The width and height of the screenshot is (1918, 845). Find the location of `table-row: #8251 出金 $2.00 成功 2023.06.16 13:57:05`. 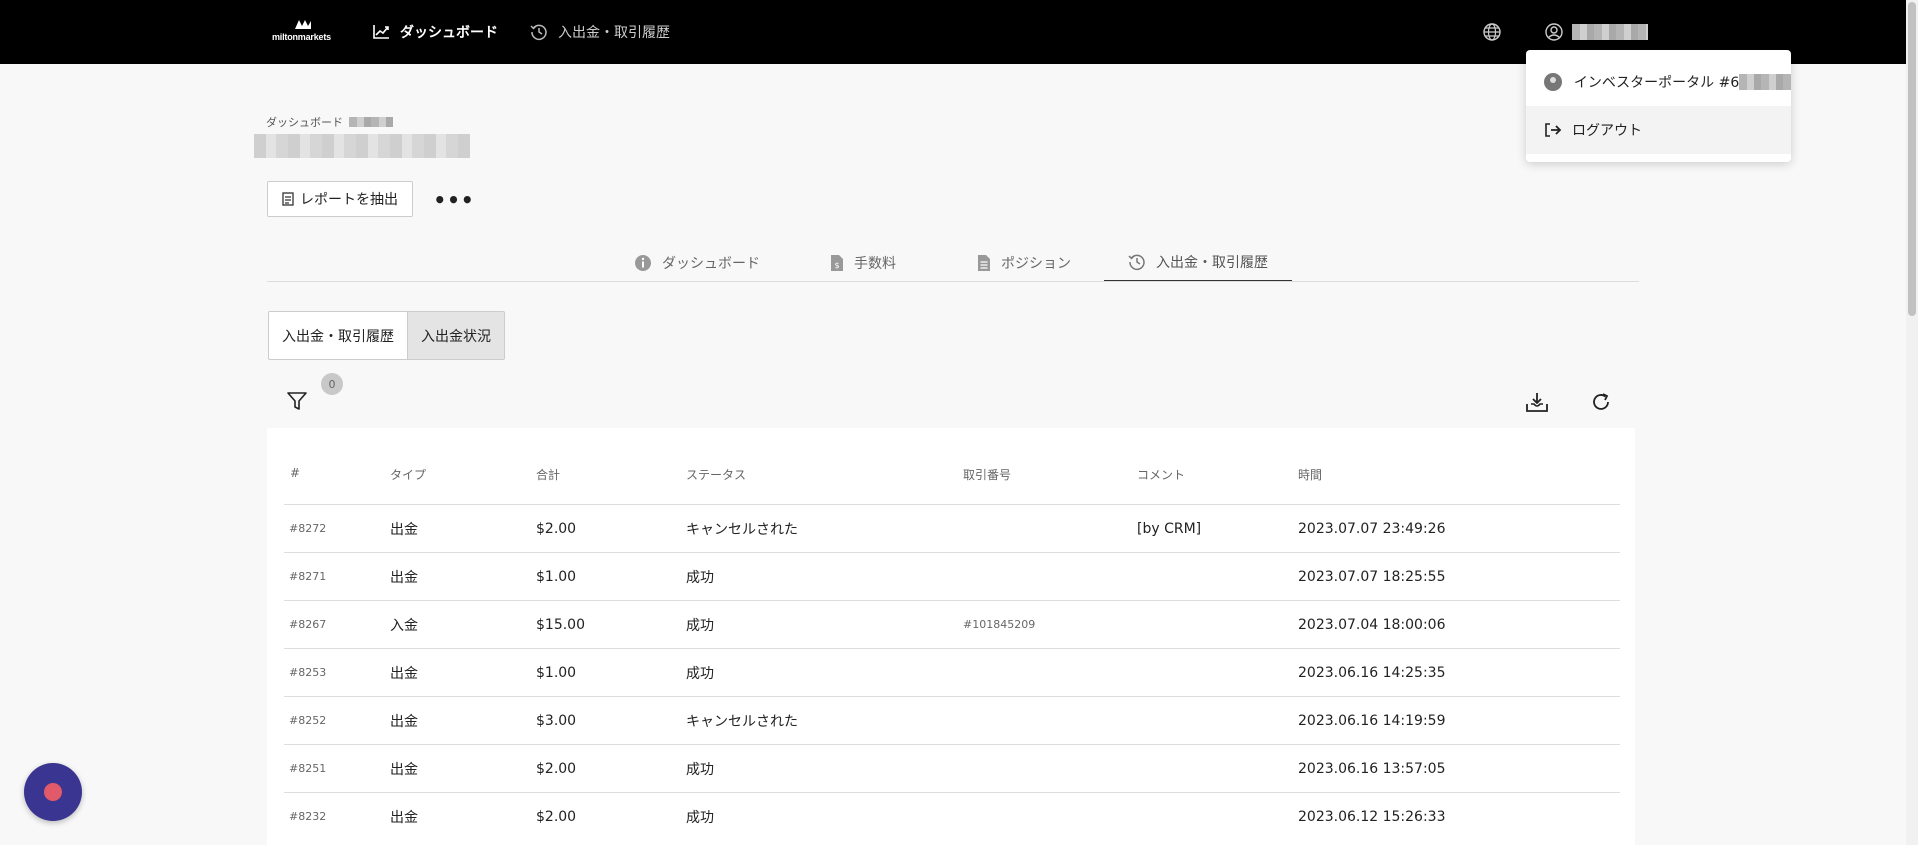

table-row: #8251 出金 $2.00 成功 2023.06.16 13:57:05 is located at coordinates (952, 768).